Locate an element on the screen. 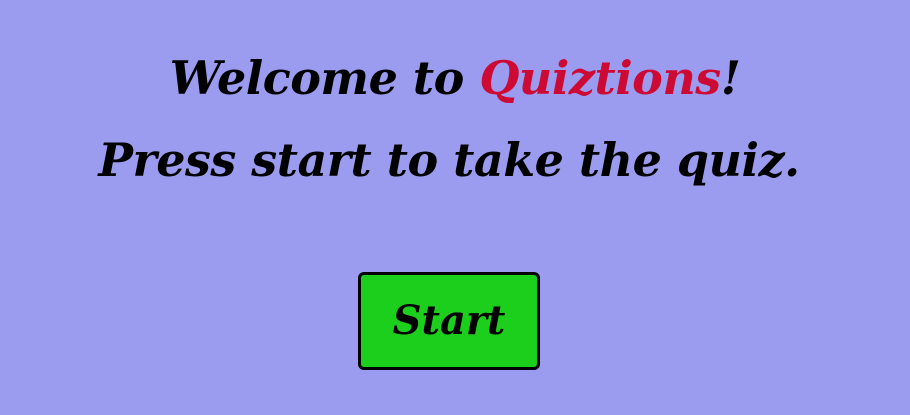  brand-name: Quiztions is located at coordinates (600, 78).